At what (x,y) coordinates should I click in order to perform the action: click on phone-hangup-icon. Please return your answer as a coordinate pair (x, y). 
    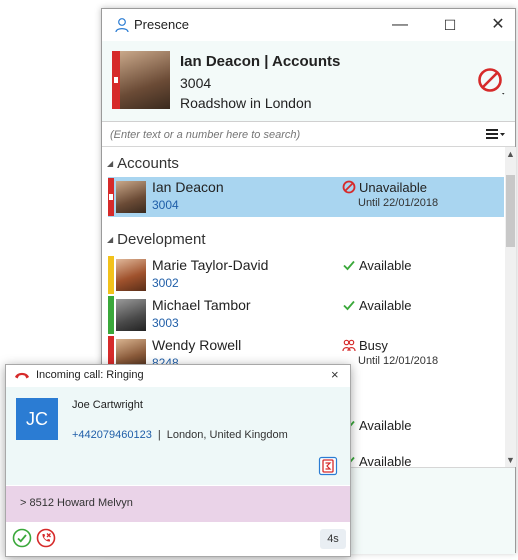
    Looking at the image, I should click on (22, 375).